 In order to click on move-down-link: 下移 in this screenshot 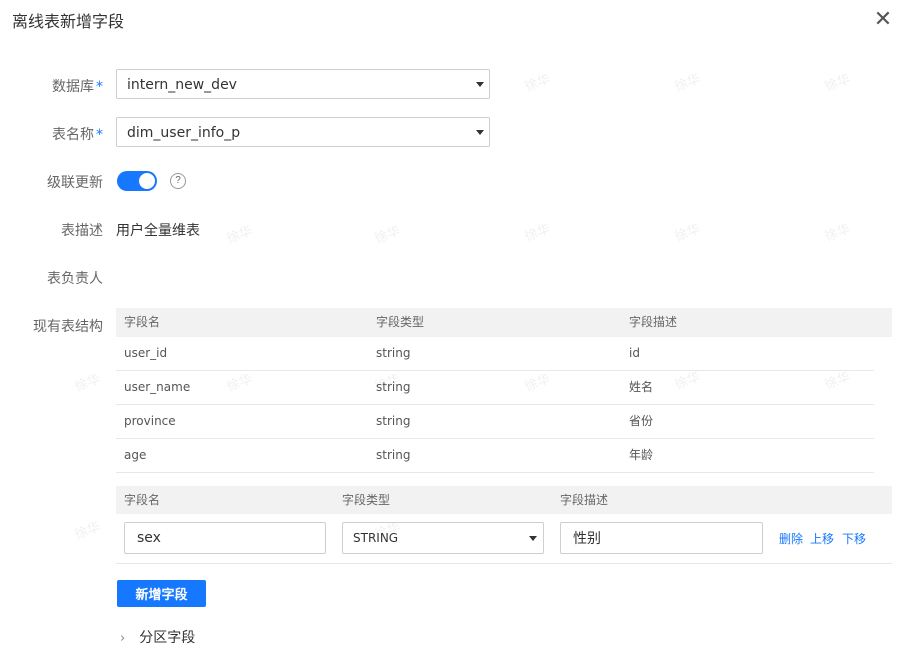, I will do `click(854, 538)`.